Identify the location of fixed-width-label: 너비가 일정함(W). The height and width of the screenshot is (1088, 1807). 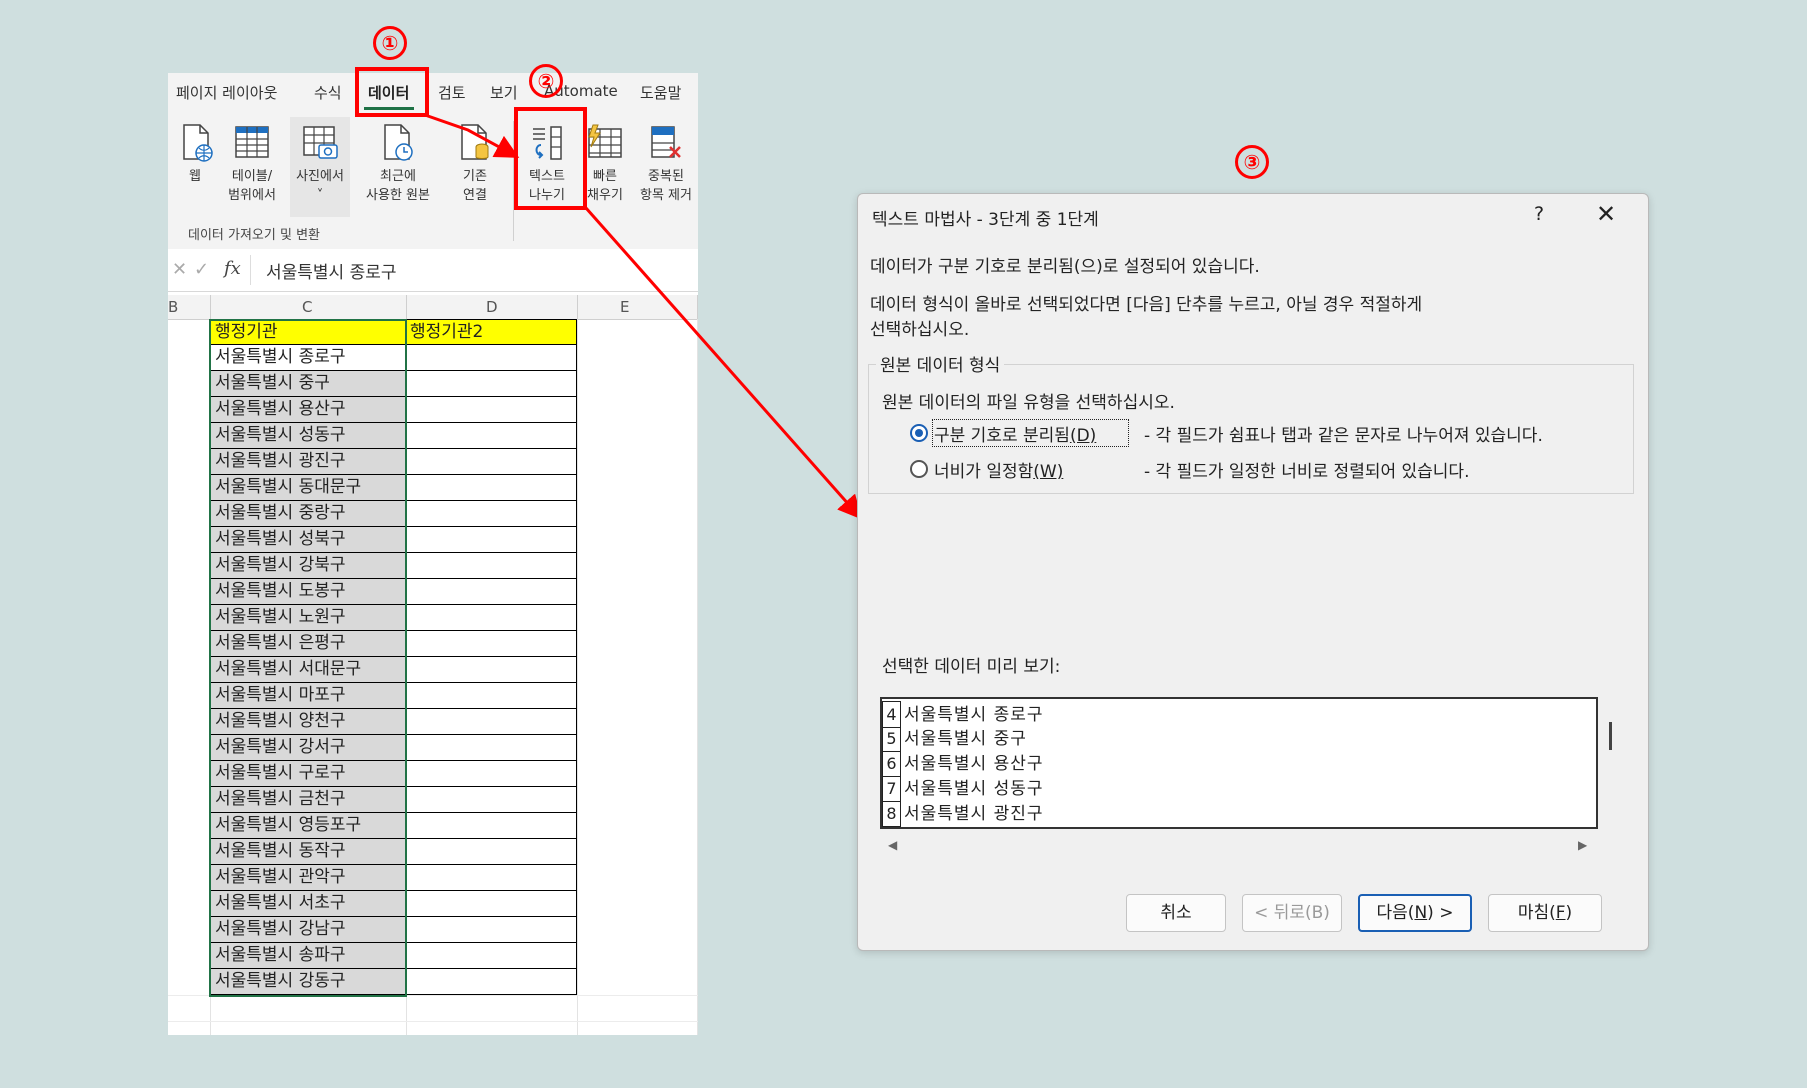
(998, 469).